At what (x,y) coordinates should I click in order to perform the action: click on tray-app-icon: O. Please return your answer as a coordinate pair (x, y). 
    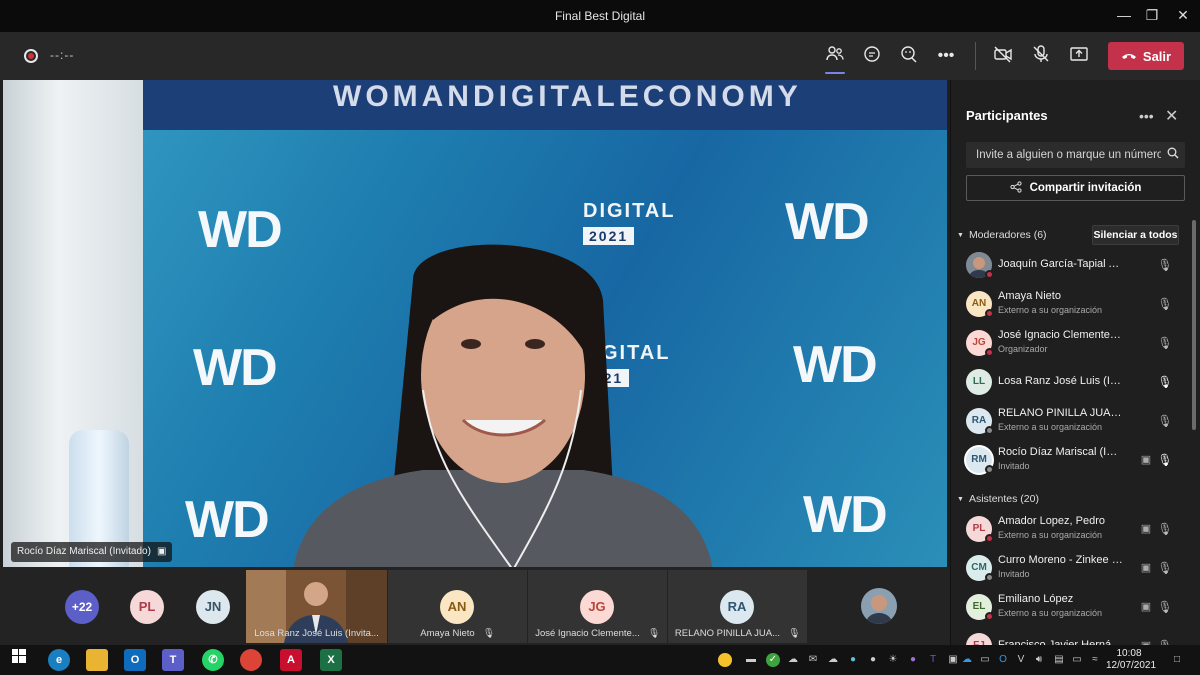
    Looking at the image, I should click on (1003, 660).